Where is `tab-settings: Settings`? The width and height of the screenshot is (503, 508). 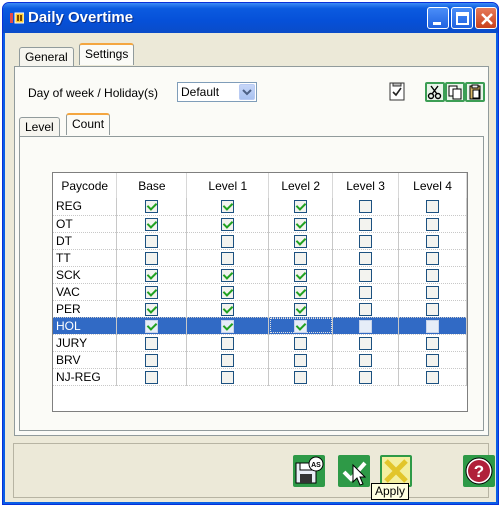 tab-settings: Settings is located at coordinates (107, 54).